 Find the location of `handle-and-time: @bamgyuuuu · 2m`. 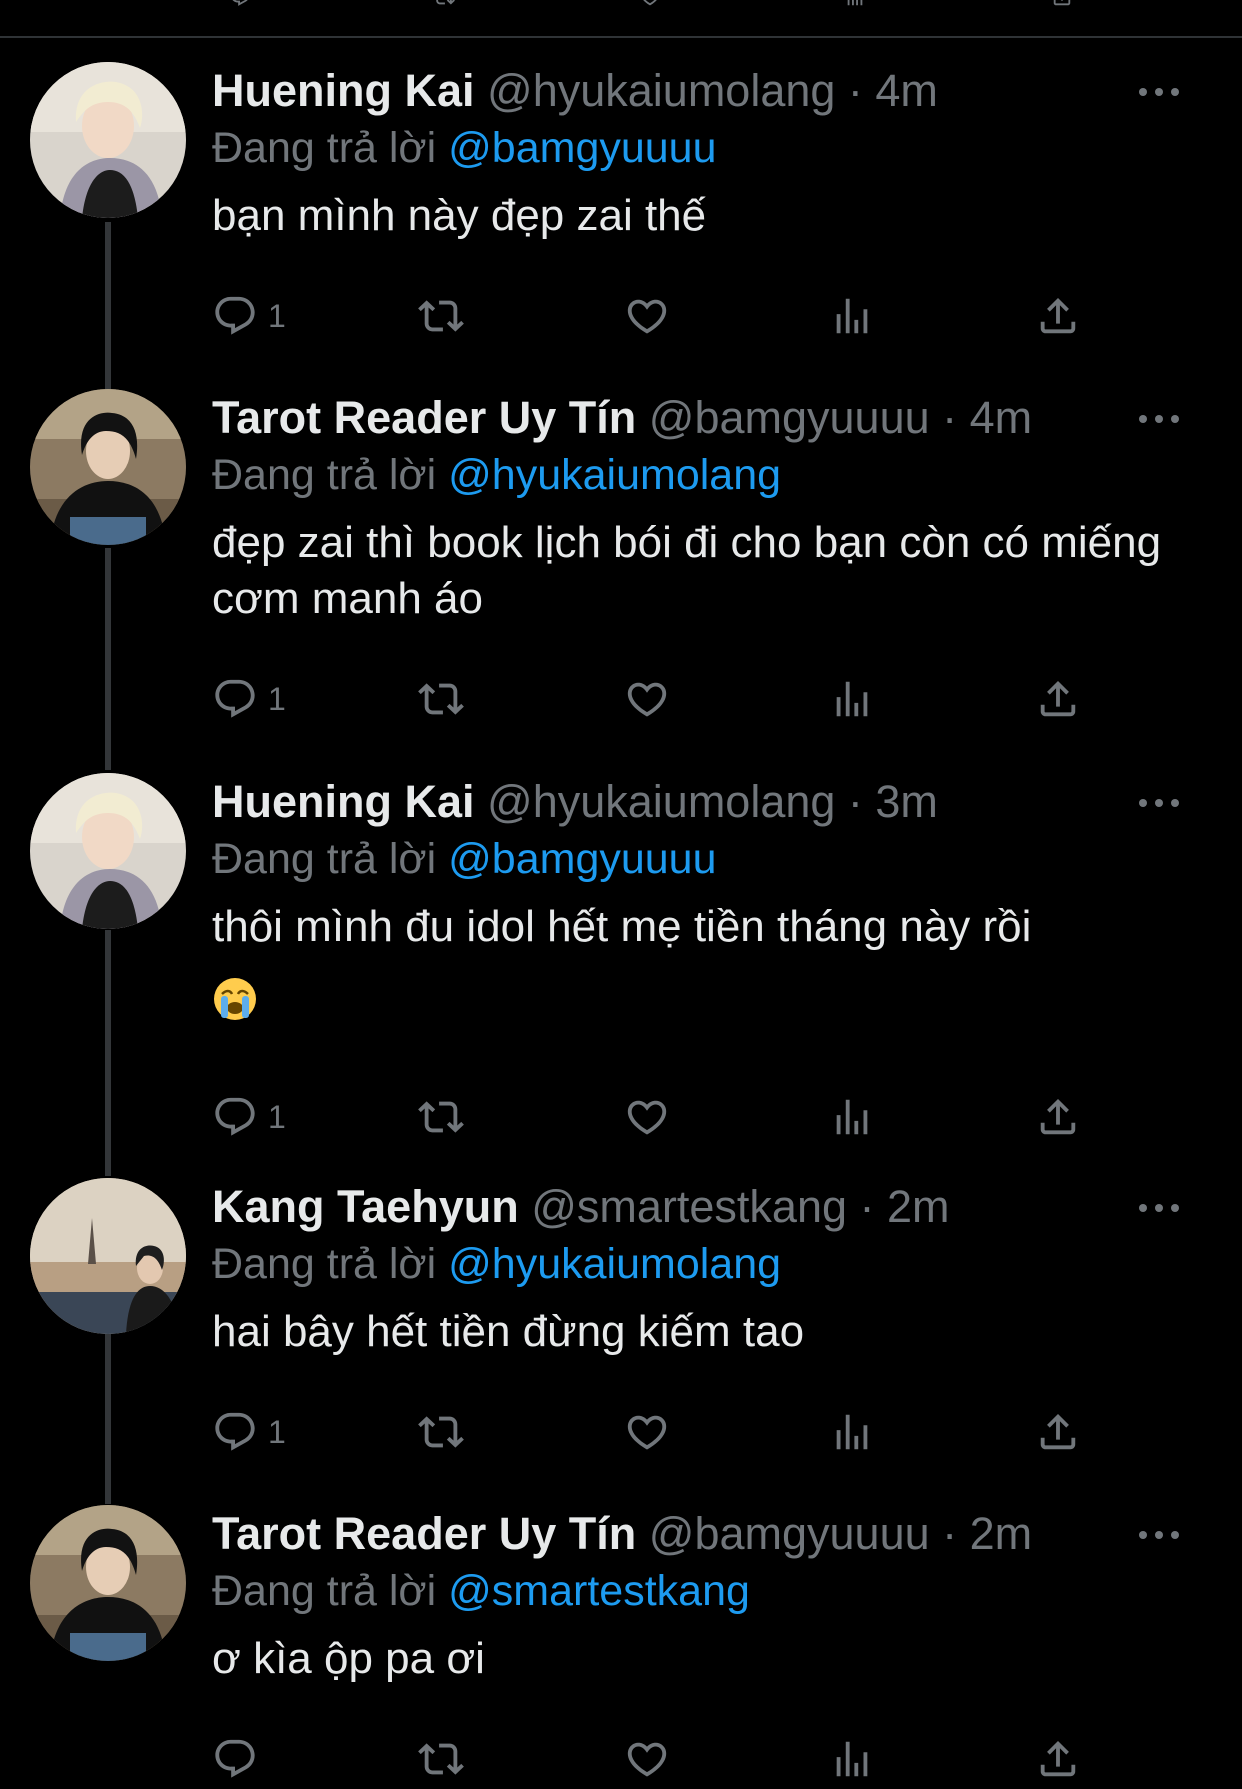

handle-and-time: @bamgyuuuu · 2m is located at coordinates (840, 1533).